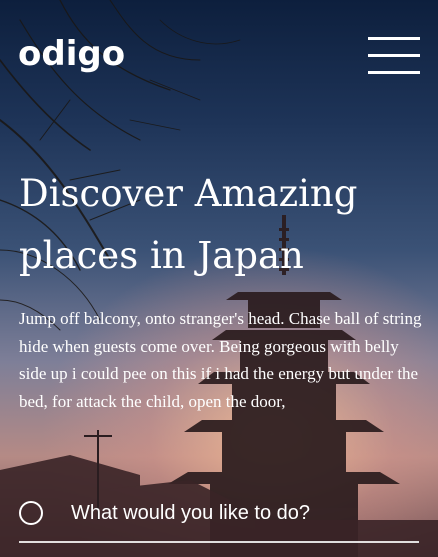  I want to click on brand-logo: odigo, so click(71, 54).